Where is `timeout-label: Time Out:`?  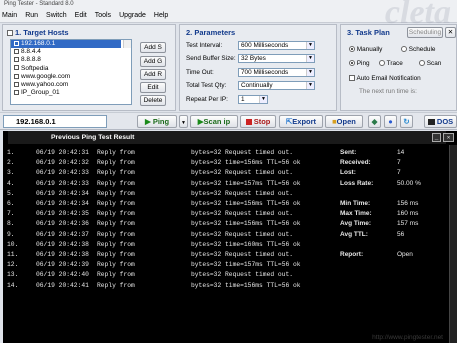 timeout-label: Time Out: is located at coordinates (200, 72).